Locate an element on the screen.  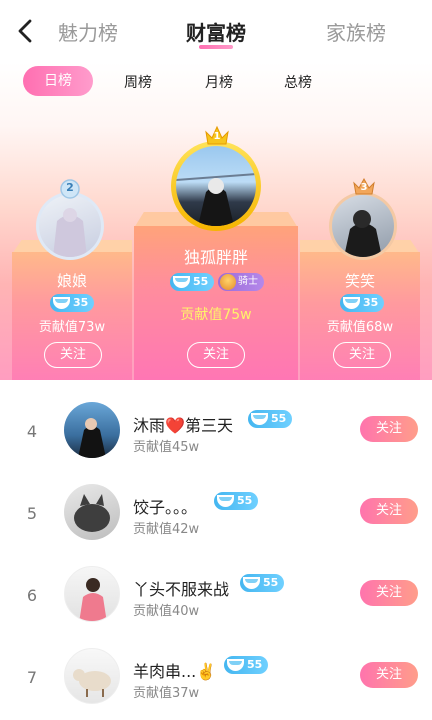
user-name: 羊肉串...✌️ is located at coordinates (175, 671).